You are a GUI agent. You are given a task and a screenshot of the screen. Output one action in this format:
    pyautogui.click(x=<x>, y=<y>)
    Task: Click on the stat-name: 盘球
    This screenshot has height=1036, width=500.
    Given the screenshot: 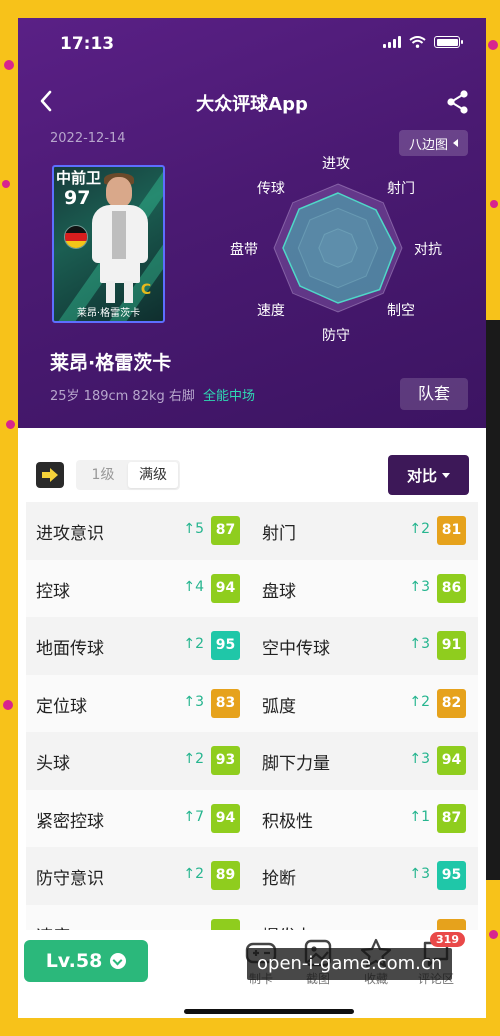 What is the action you would take?
    pyautogui.click(x=279, y=591)
    